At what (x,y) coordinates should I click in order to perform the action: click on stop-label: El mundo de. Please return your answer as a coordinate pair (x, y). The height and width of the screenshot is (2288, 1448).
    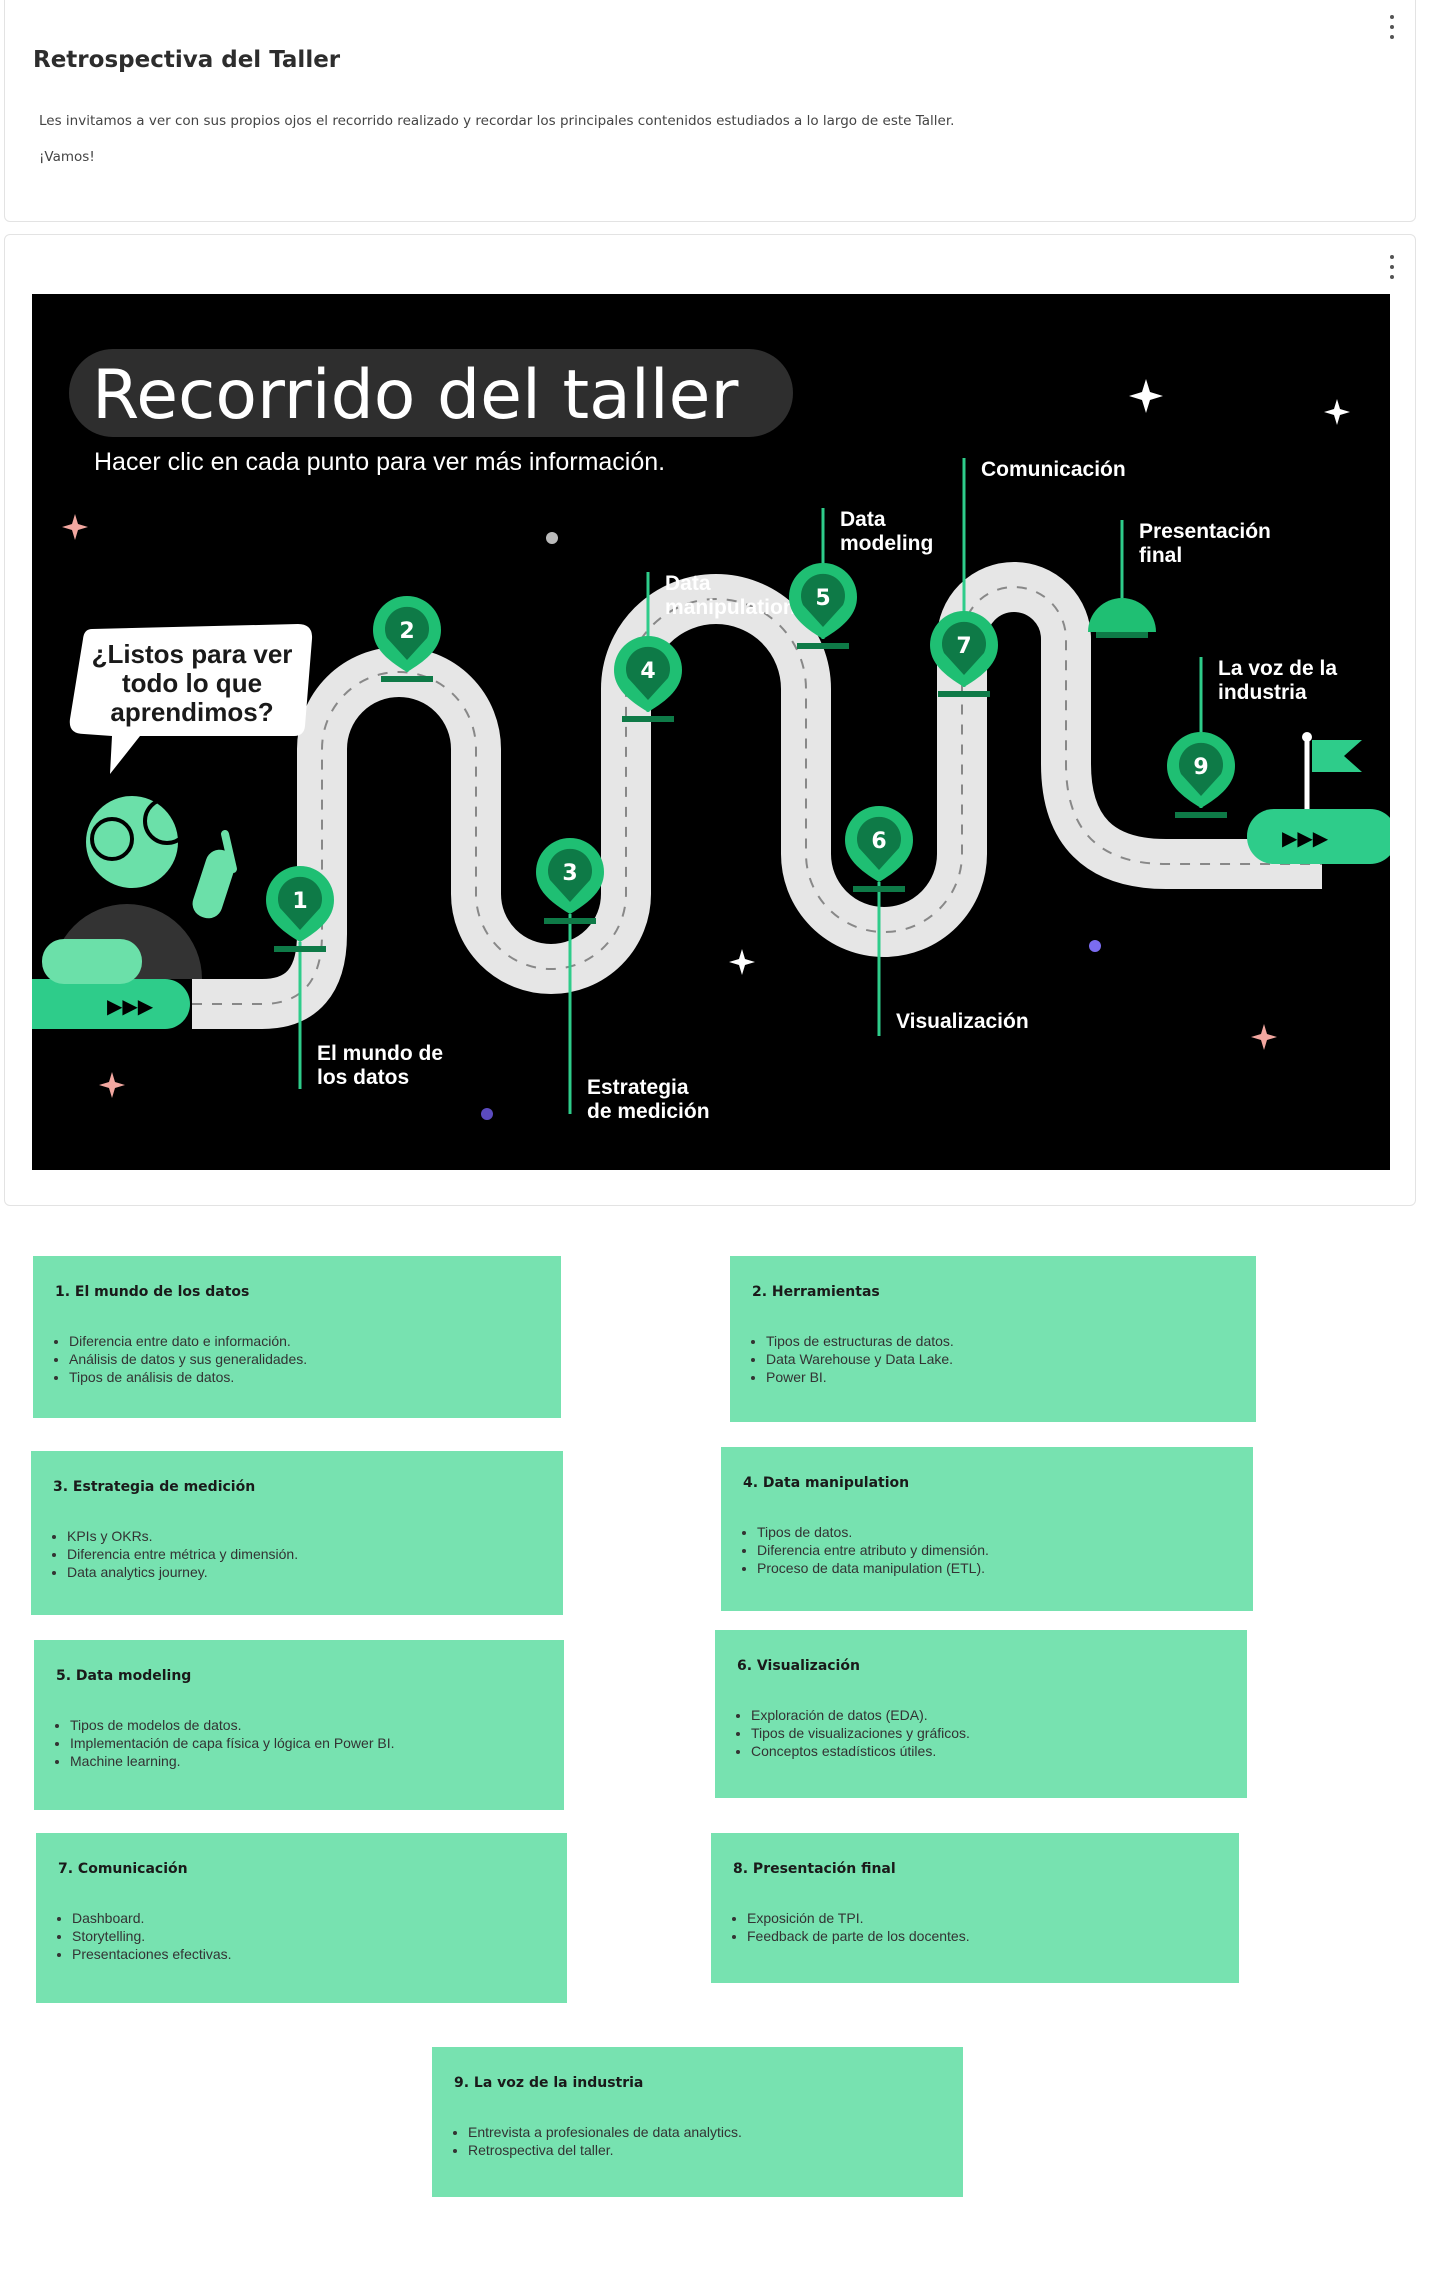
    Looking at the image, I should click on (380, 1053).